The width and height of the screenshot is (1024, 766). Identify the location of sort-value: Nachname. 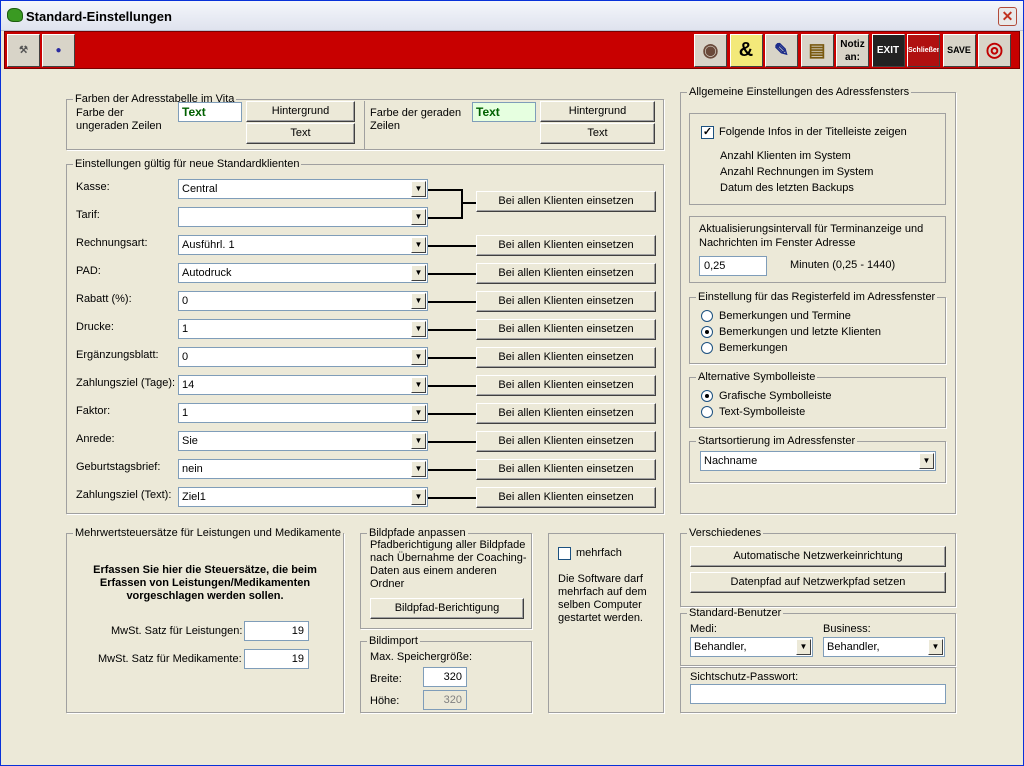
(731, 461).